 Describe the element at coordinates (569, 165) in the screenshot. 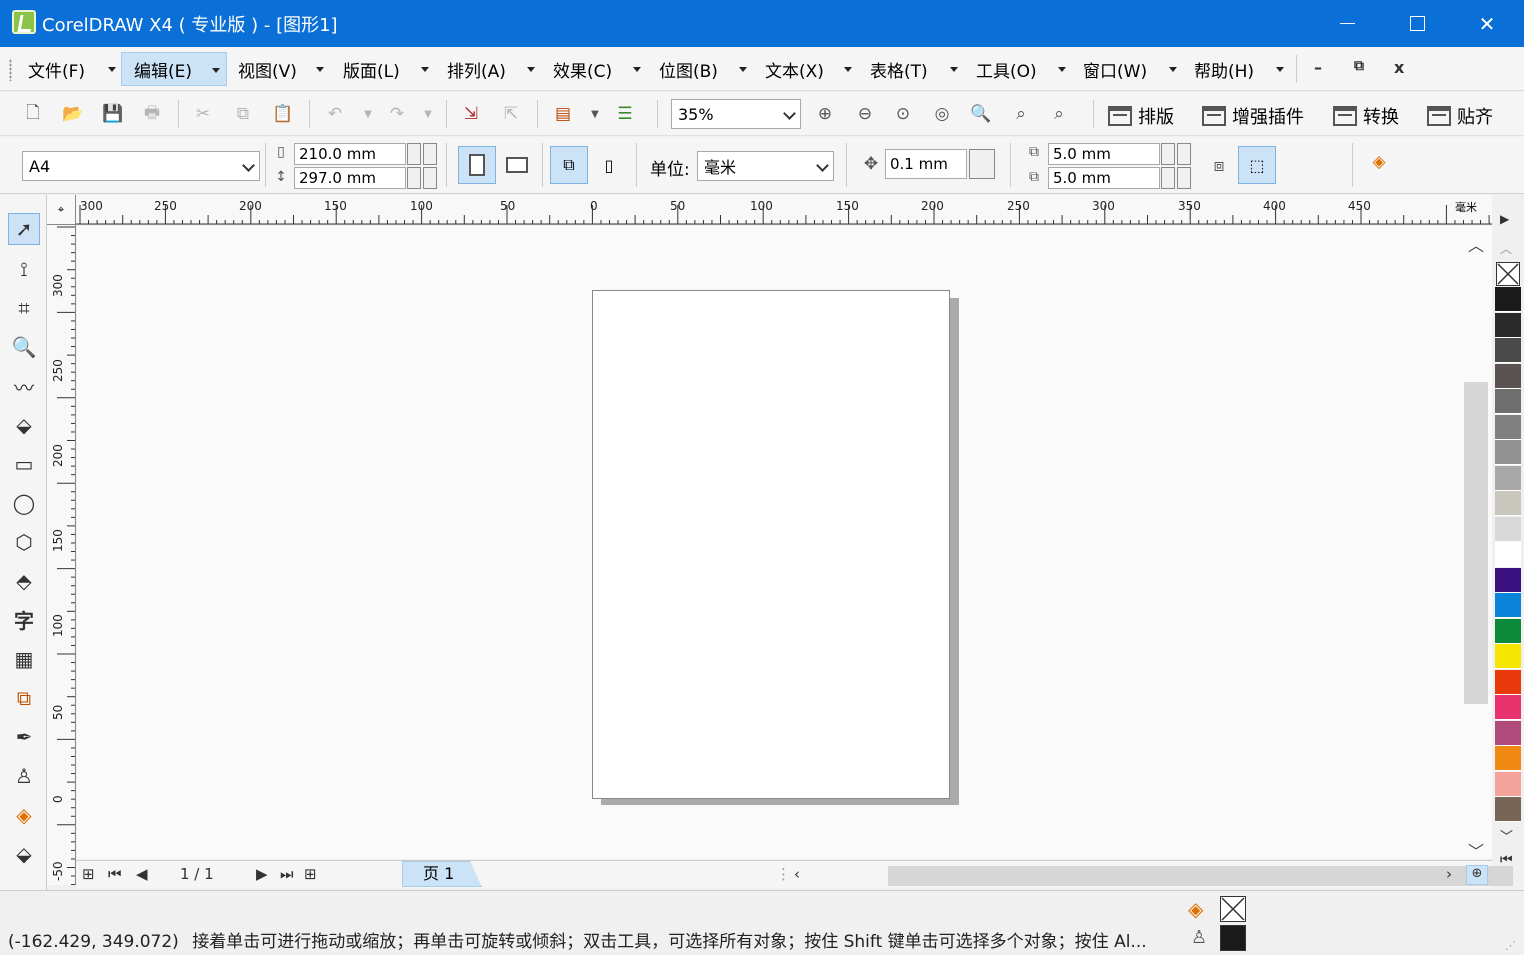

I see `all-pages-toggle: ⧉` at that location.